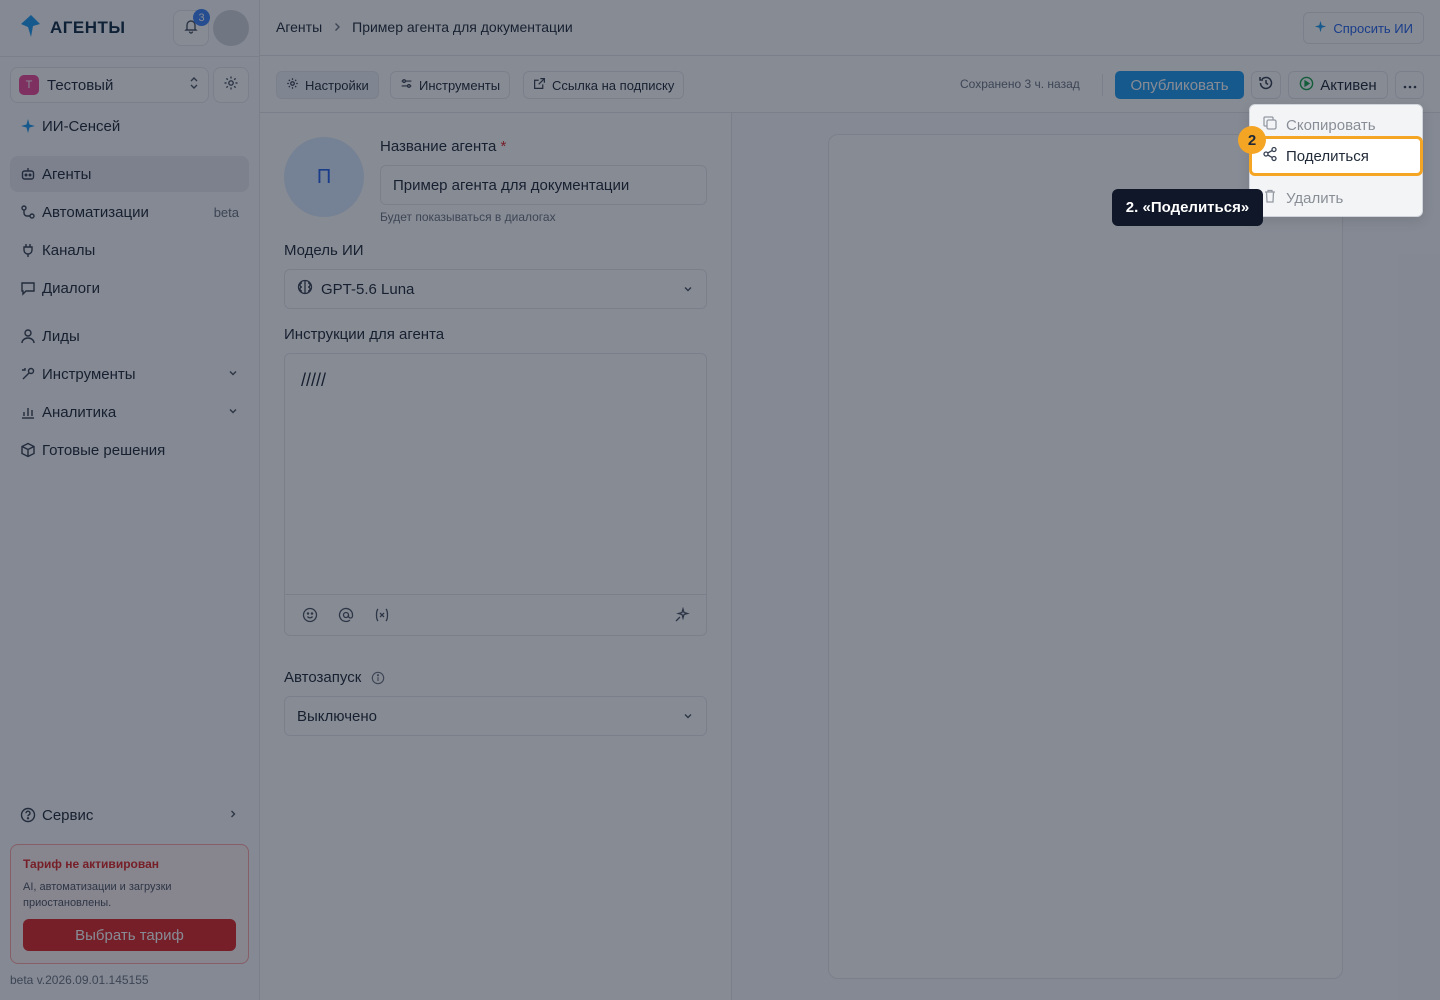  I want to click on menu-item-delete: Удалить, so click(1336, 198).